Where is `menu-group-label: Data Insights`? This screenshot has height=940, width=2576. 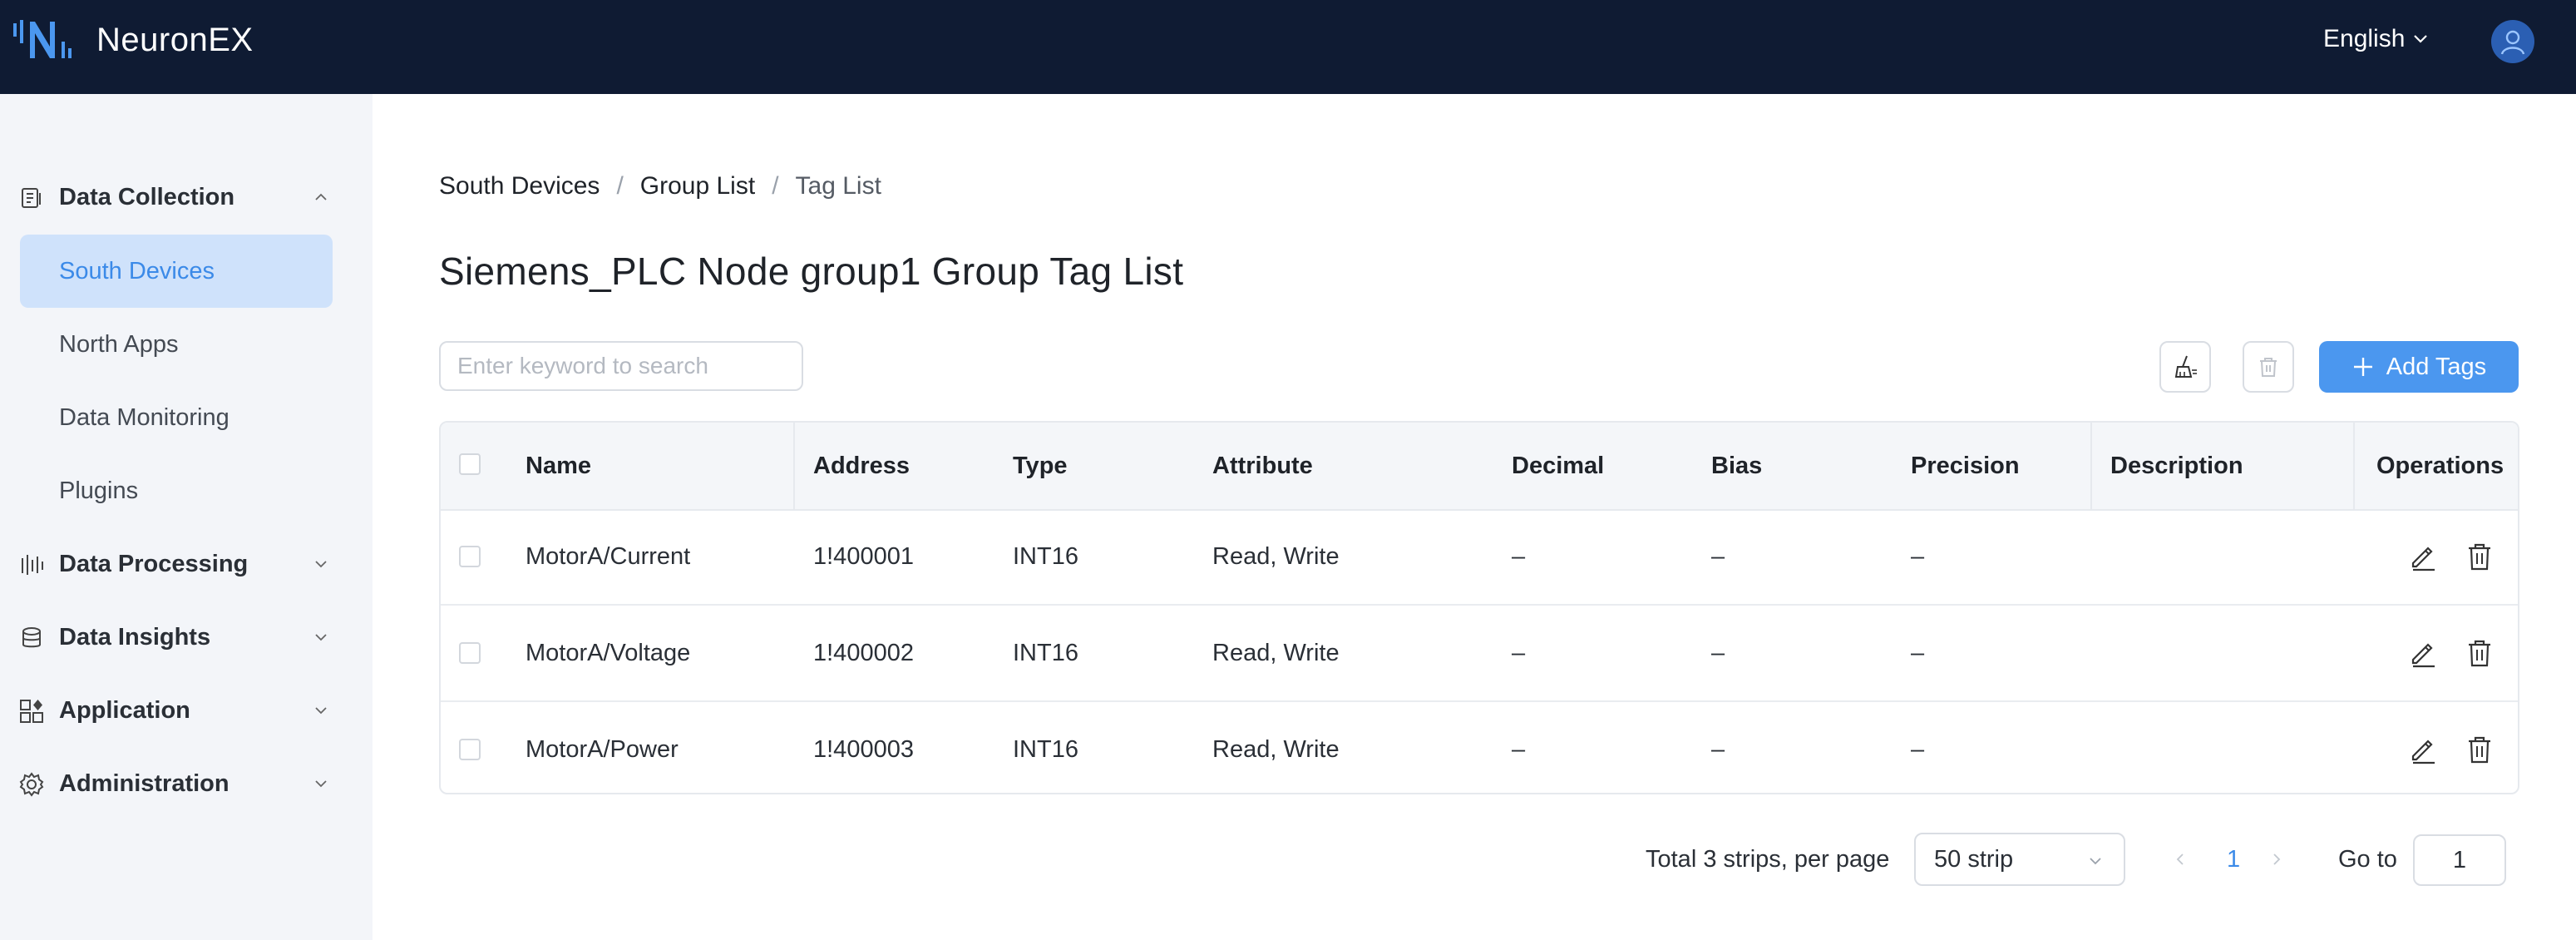
menu-group-label: Data Insights is located at coordinates (135, 637).